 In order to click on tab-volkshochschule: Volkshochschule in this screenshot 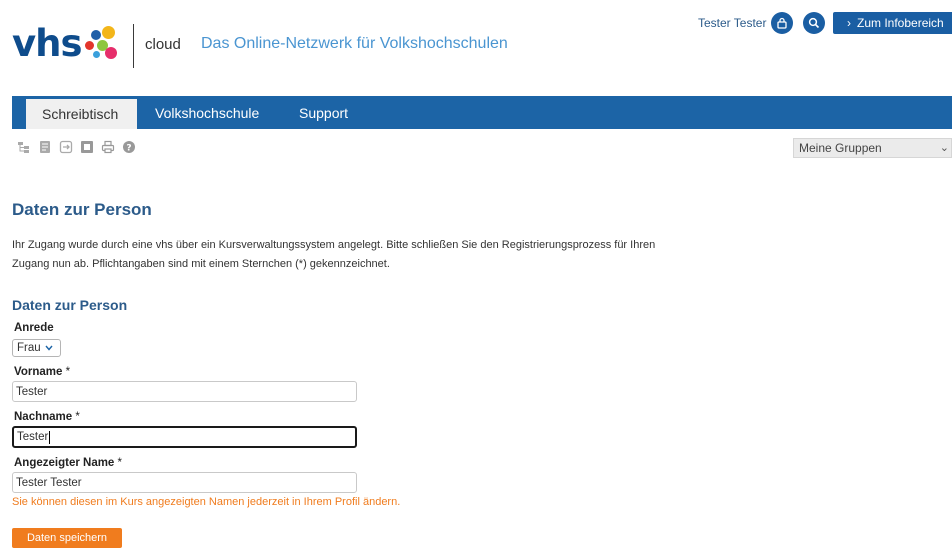, I will do `click(207, 112)`.